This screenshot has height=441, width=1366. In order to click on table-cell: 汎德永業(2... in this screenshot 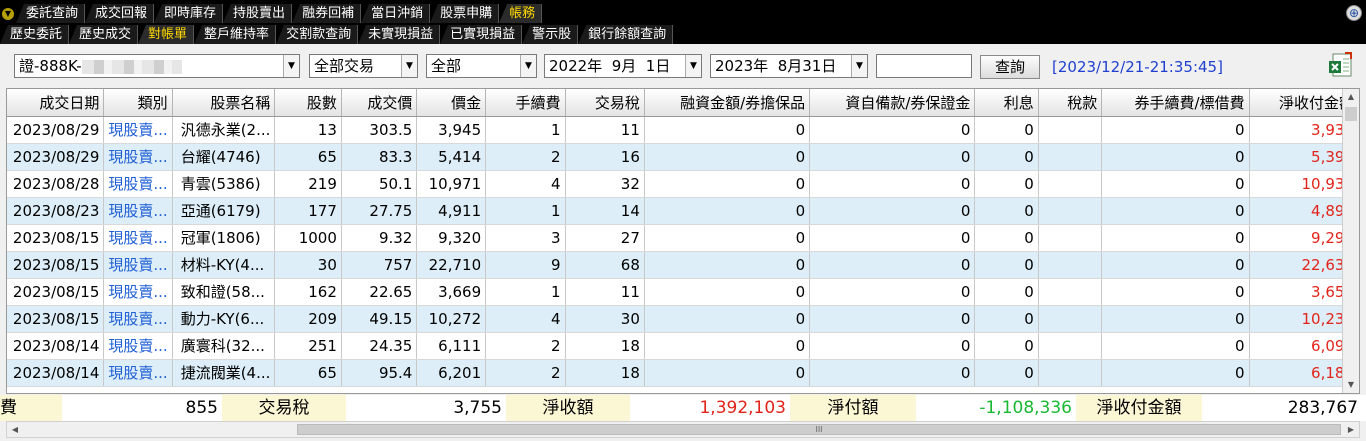, I will do `click(224, 130)`.